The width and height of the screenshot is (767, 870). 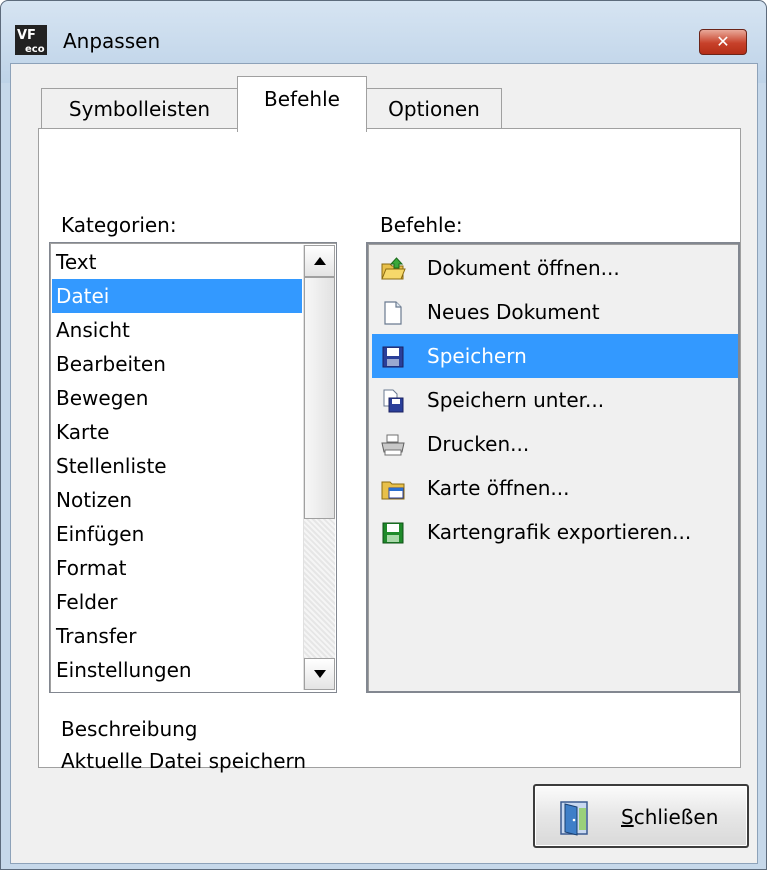 I want to click on save-icon, so click(x=393, y=357).